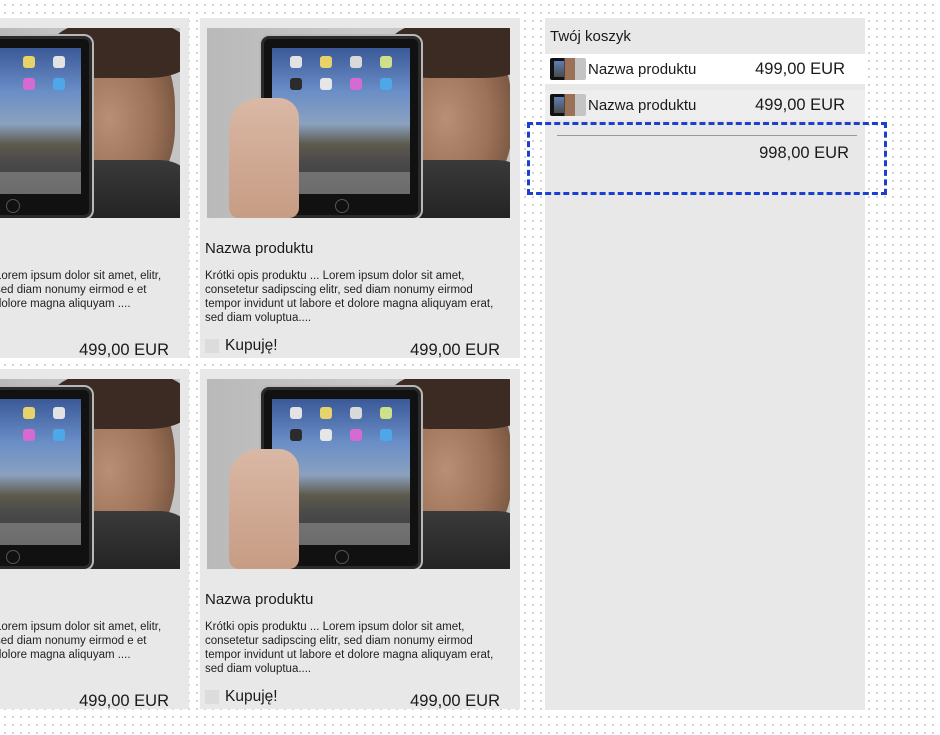 The image size is (940, 735). I want to click on cart-title: Twój koszyk, so click(590, 36).